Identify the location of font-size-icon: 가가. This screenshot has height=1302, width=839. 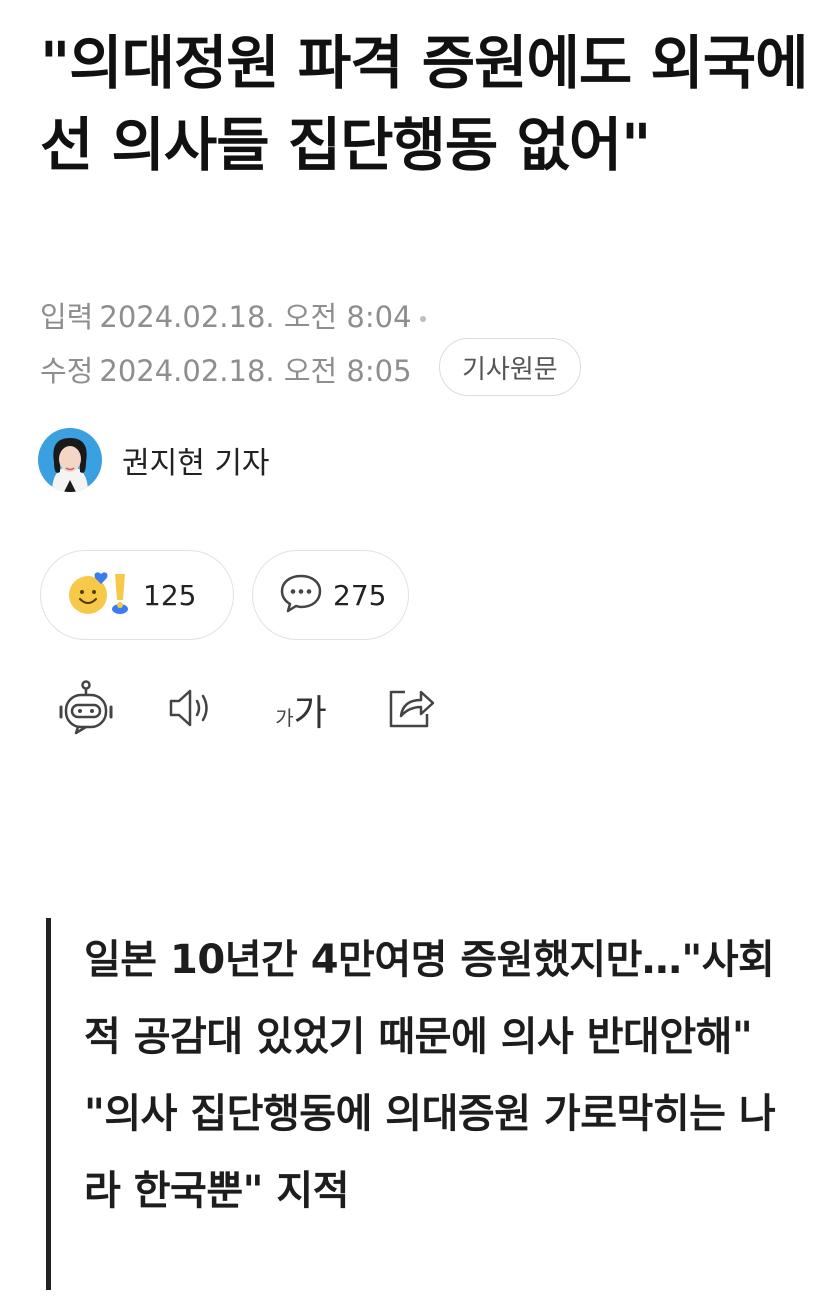
(301, 713).